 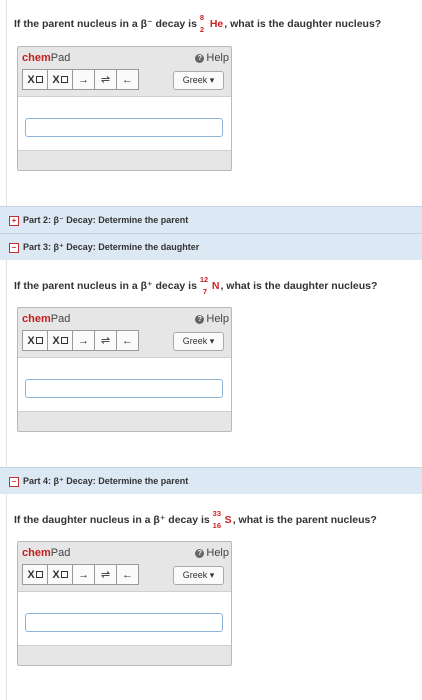 What do you see at coordinates (216, 24) in the screenshot?
I see `element-symbol: He` at bounding box center [216, 24].